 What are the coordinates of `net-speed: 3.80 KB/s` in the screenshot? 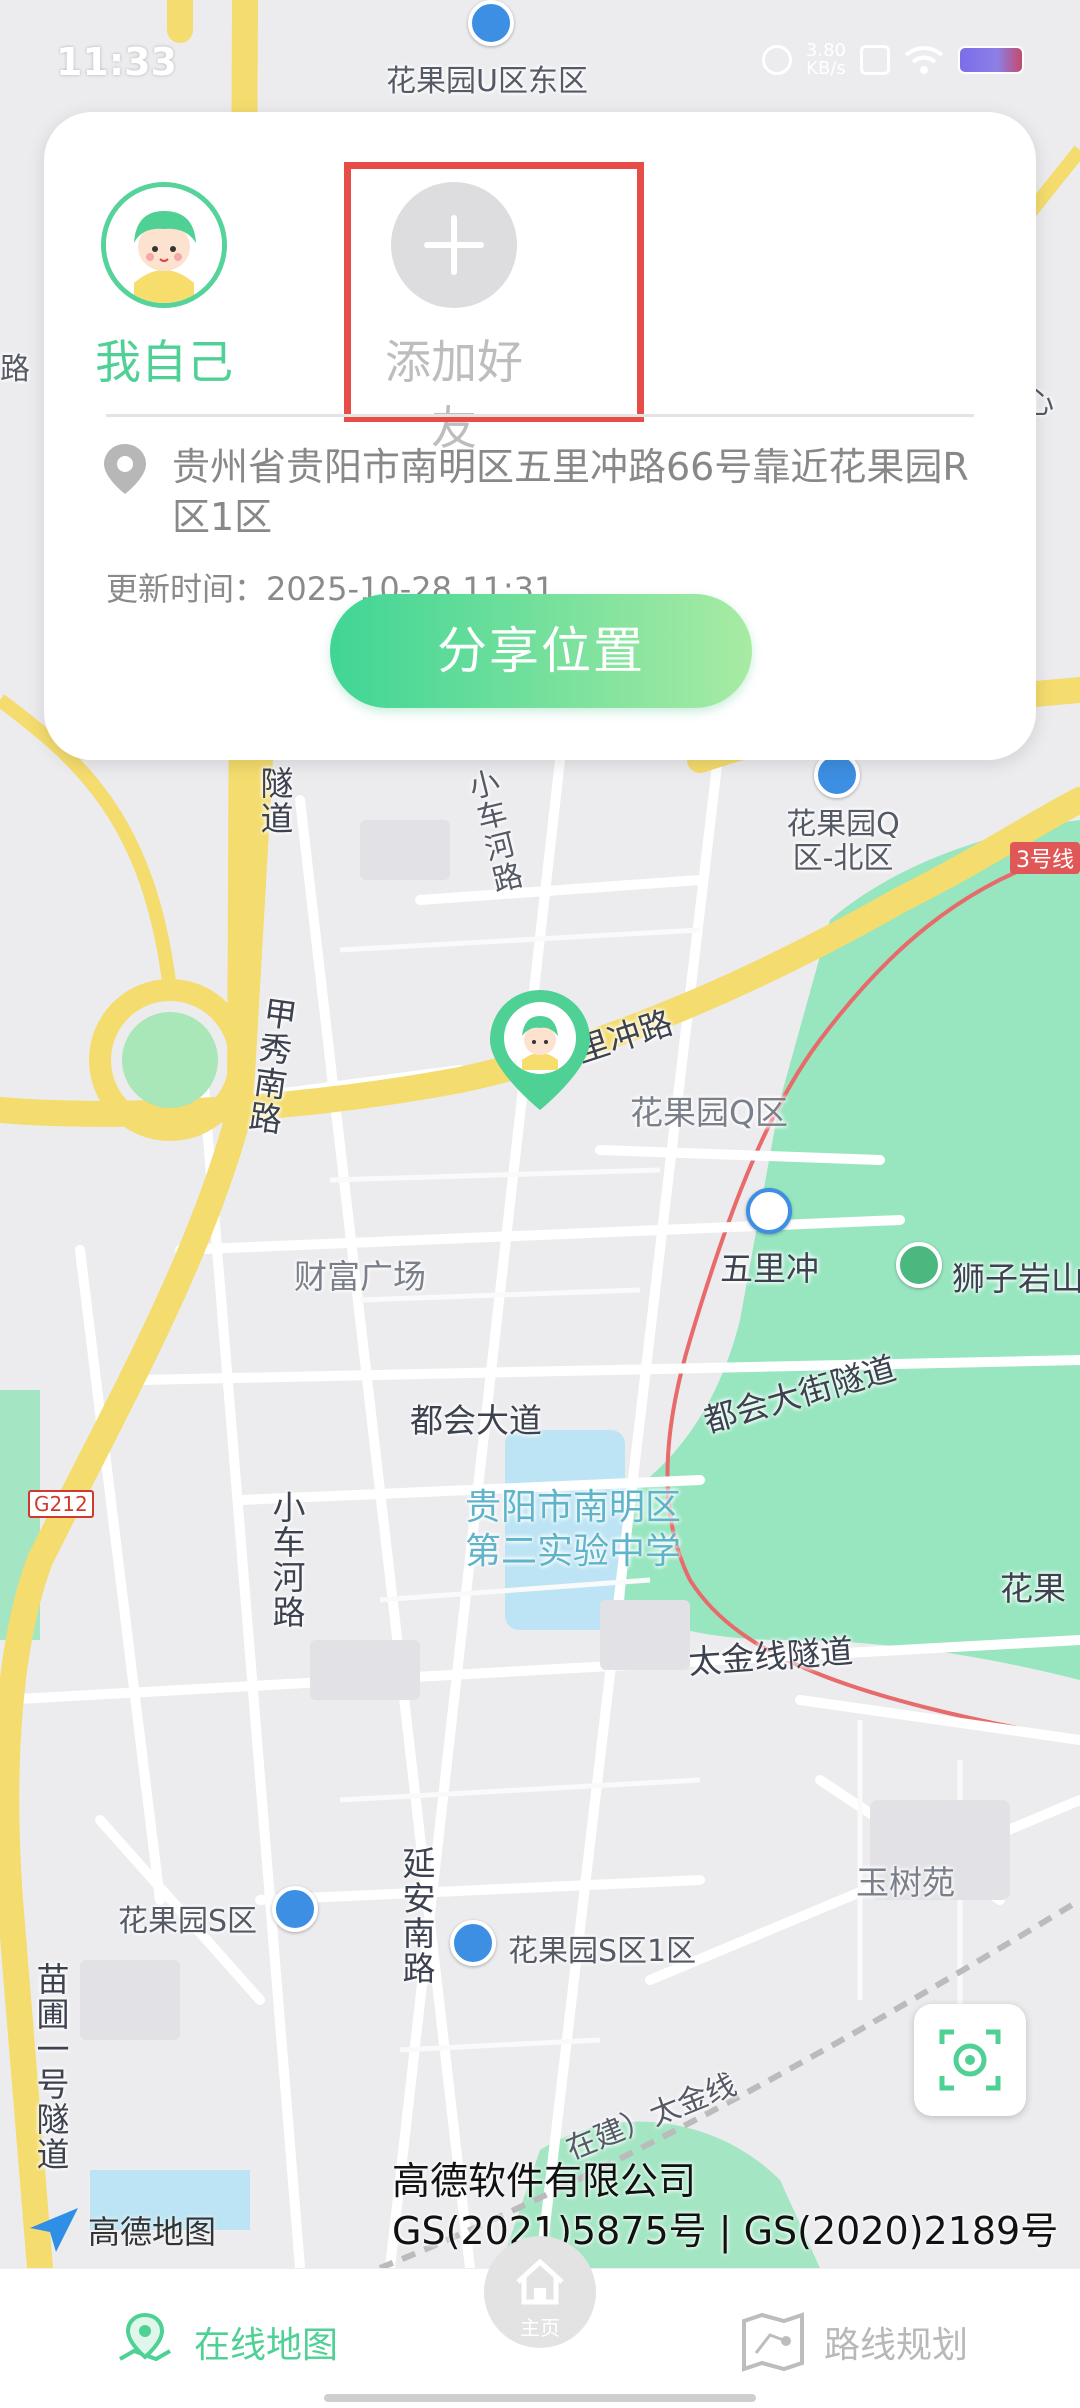 It's located at (826, 60).